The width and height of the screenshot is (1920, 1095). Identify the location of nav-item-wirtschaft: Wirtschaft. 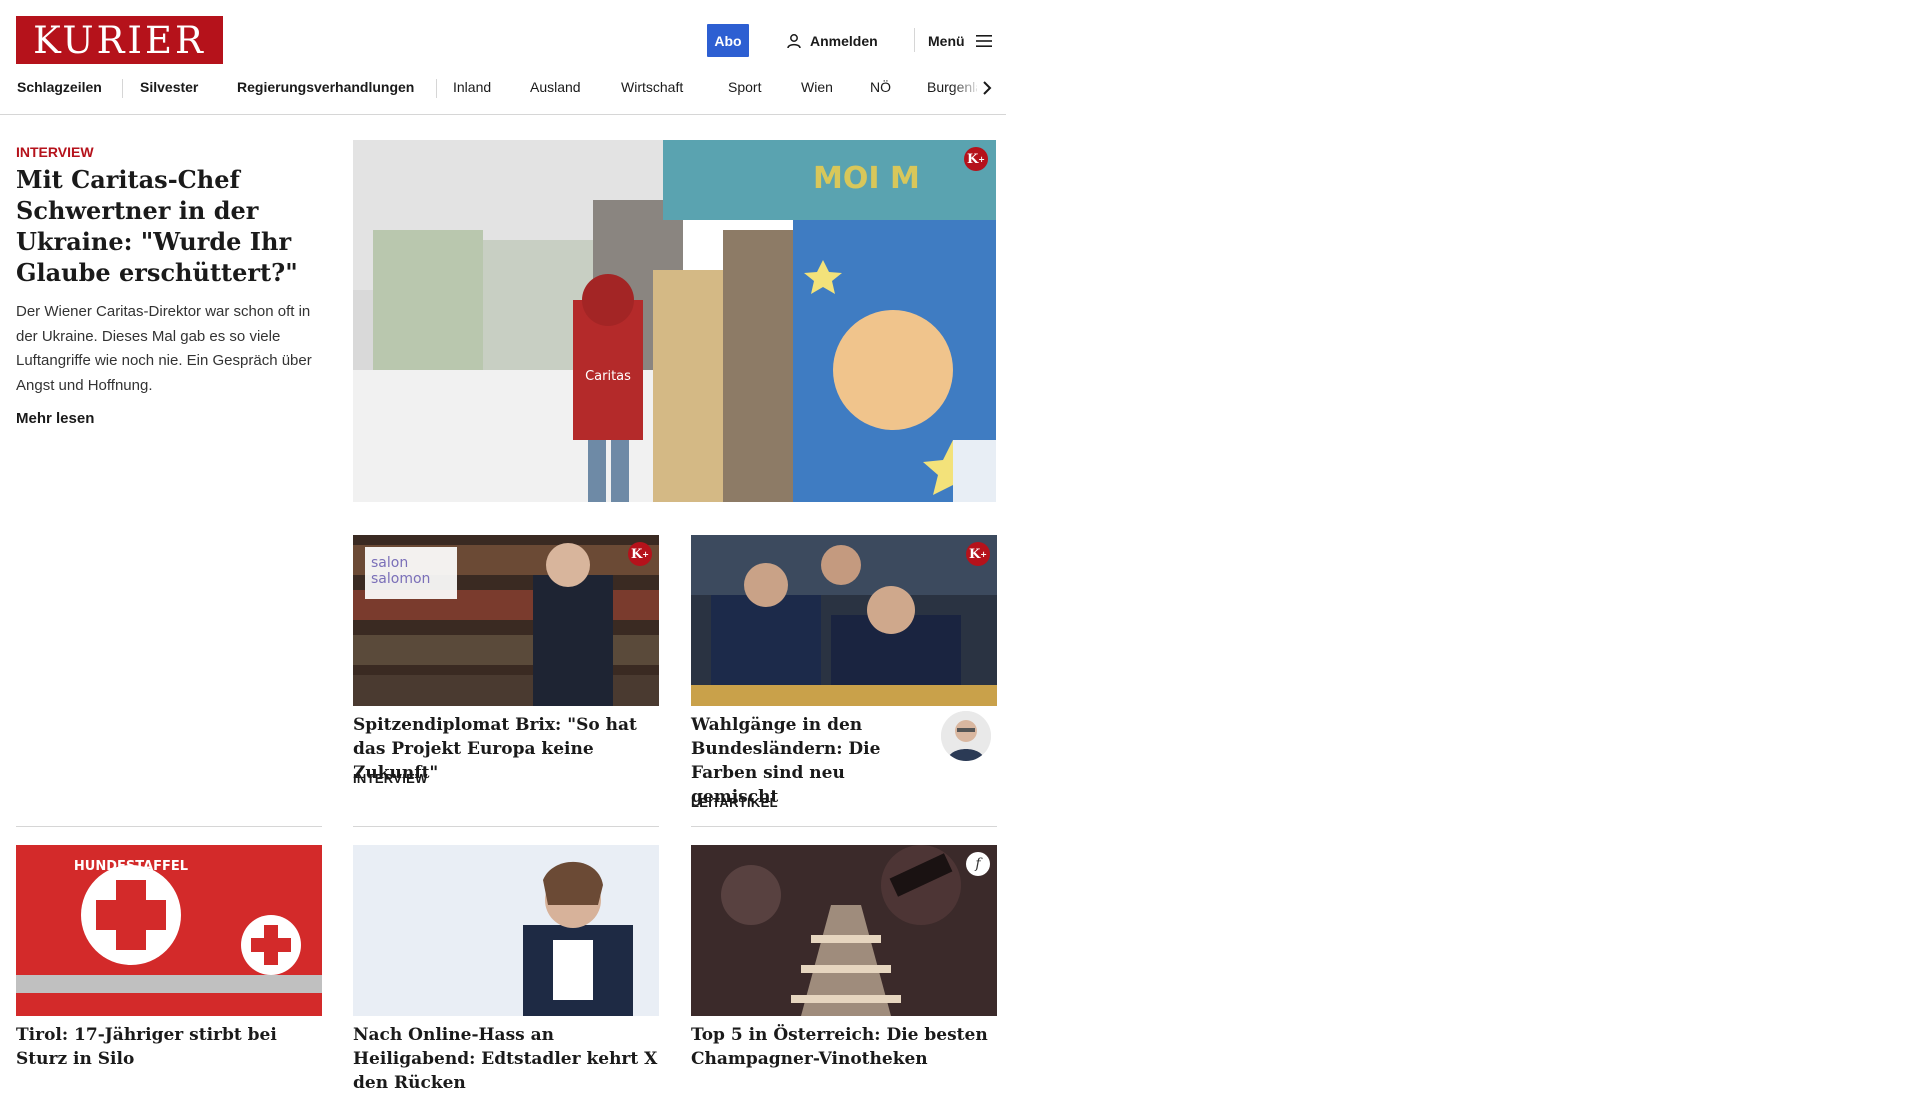
(652, 87).